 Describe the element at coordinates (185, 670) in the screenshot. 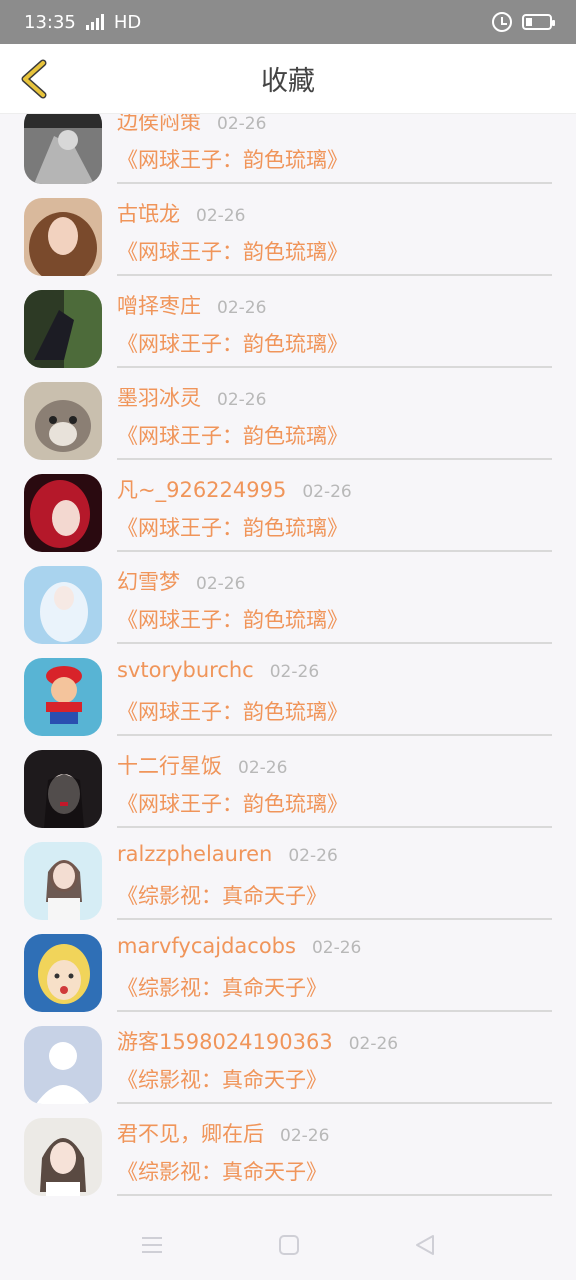

I see `user-name: svtoryburchc` at that location.